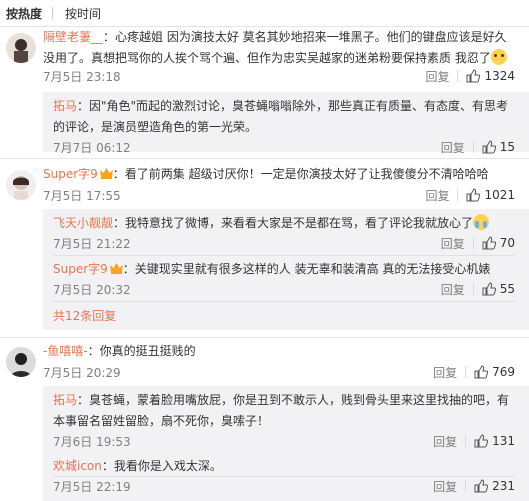 The width and height of the screenshot is (529, 501). What do you see at coordinates (503, 486) in the screenshot?
I see `like-count: 231` at bounding box center [503, 486].